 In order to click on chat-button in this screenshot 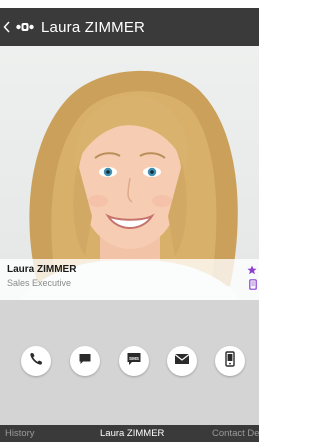, I will do `click(85, 361)`.